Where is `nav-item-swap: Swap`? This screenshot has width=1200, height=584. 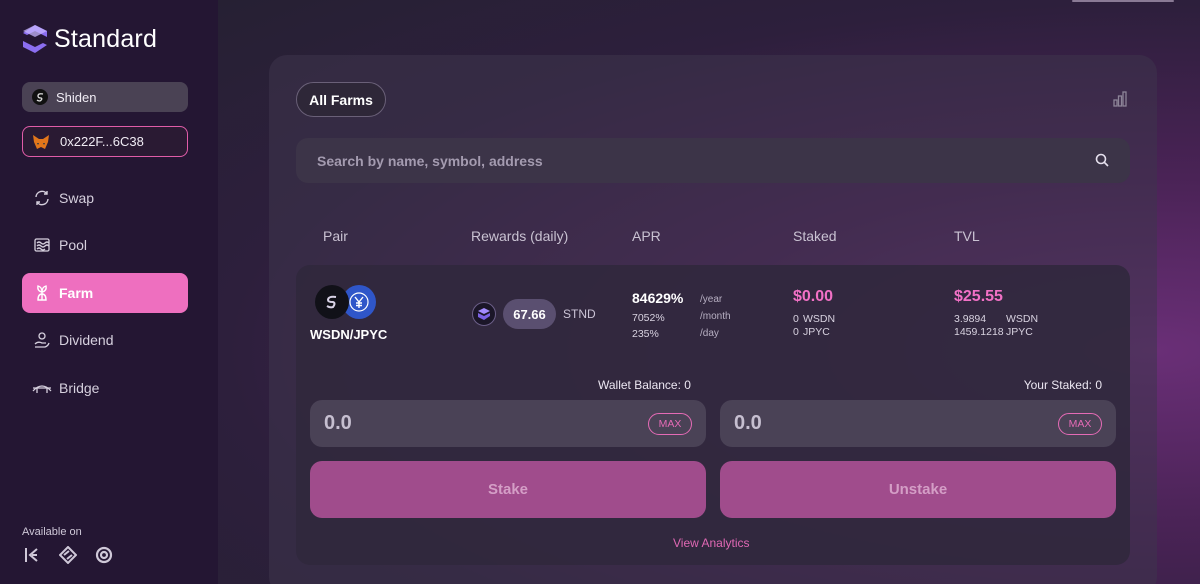
nav-item-swap: Swap is located at coordinates (105, 198).